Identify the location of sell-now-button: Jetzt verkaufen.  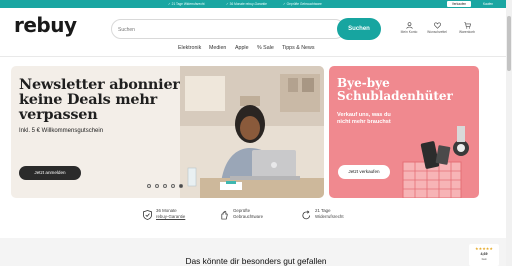
(364, 172).